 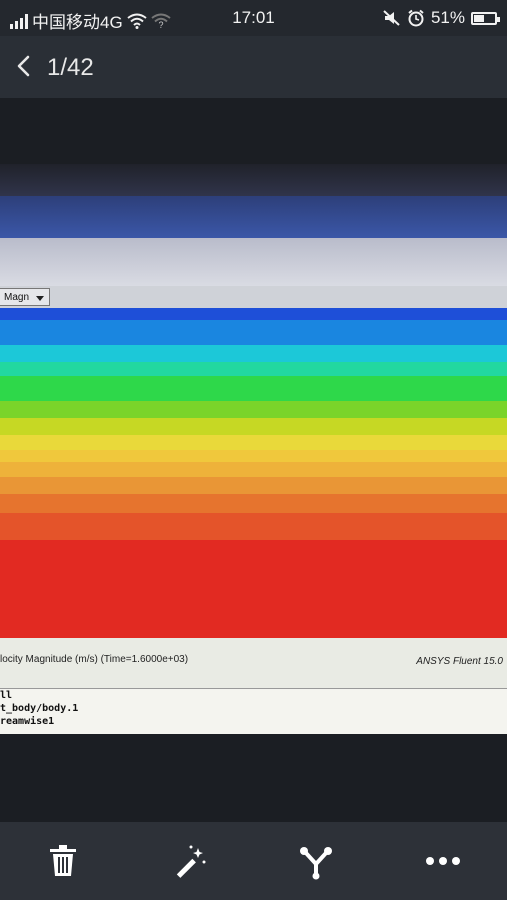 I want to click on photo-counter: 1/42, so click(x=70, y=67).